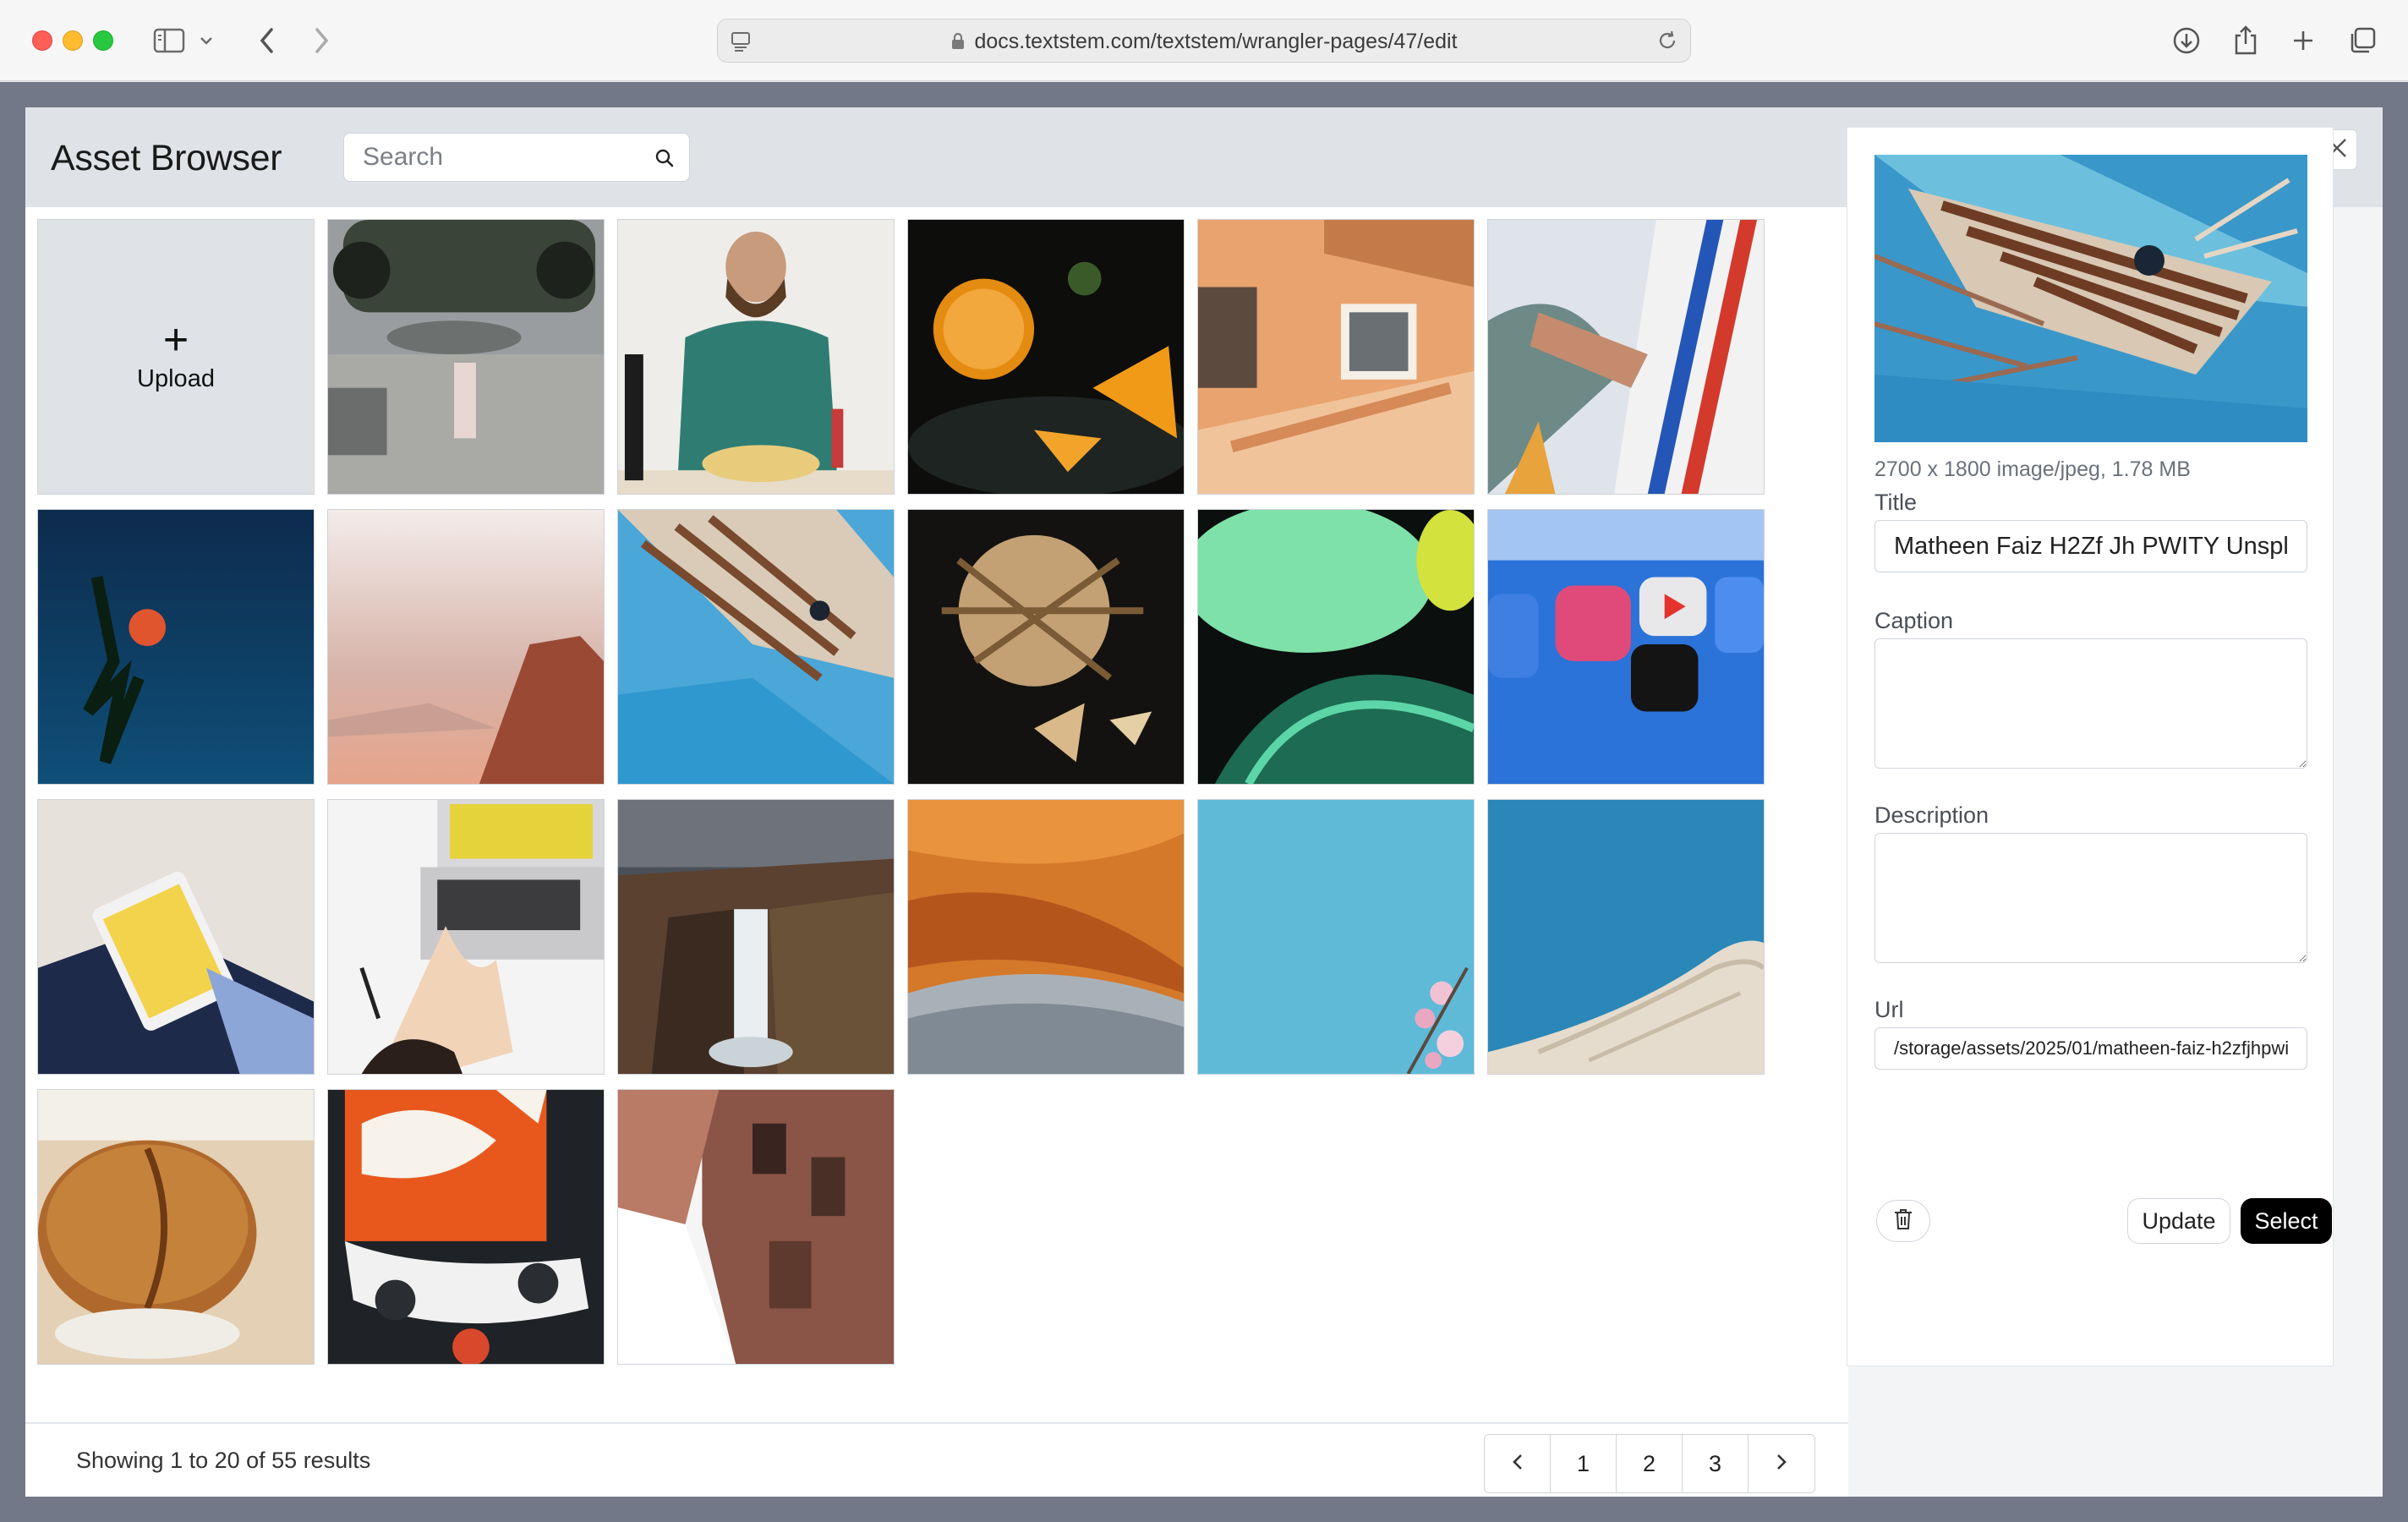  What do you see at coordinates (2186, 40) in the screenshot?
I see `download-icon` at bounding box center [2186, 40].